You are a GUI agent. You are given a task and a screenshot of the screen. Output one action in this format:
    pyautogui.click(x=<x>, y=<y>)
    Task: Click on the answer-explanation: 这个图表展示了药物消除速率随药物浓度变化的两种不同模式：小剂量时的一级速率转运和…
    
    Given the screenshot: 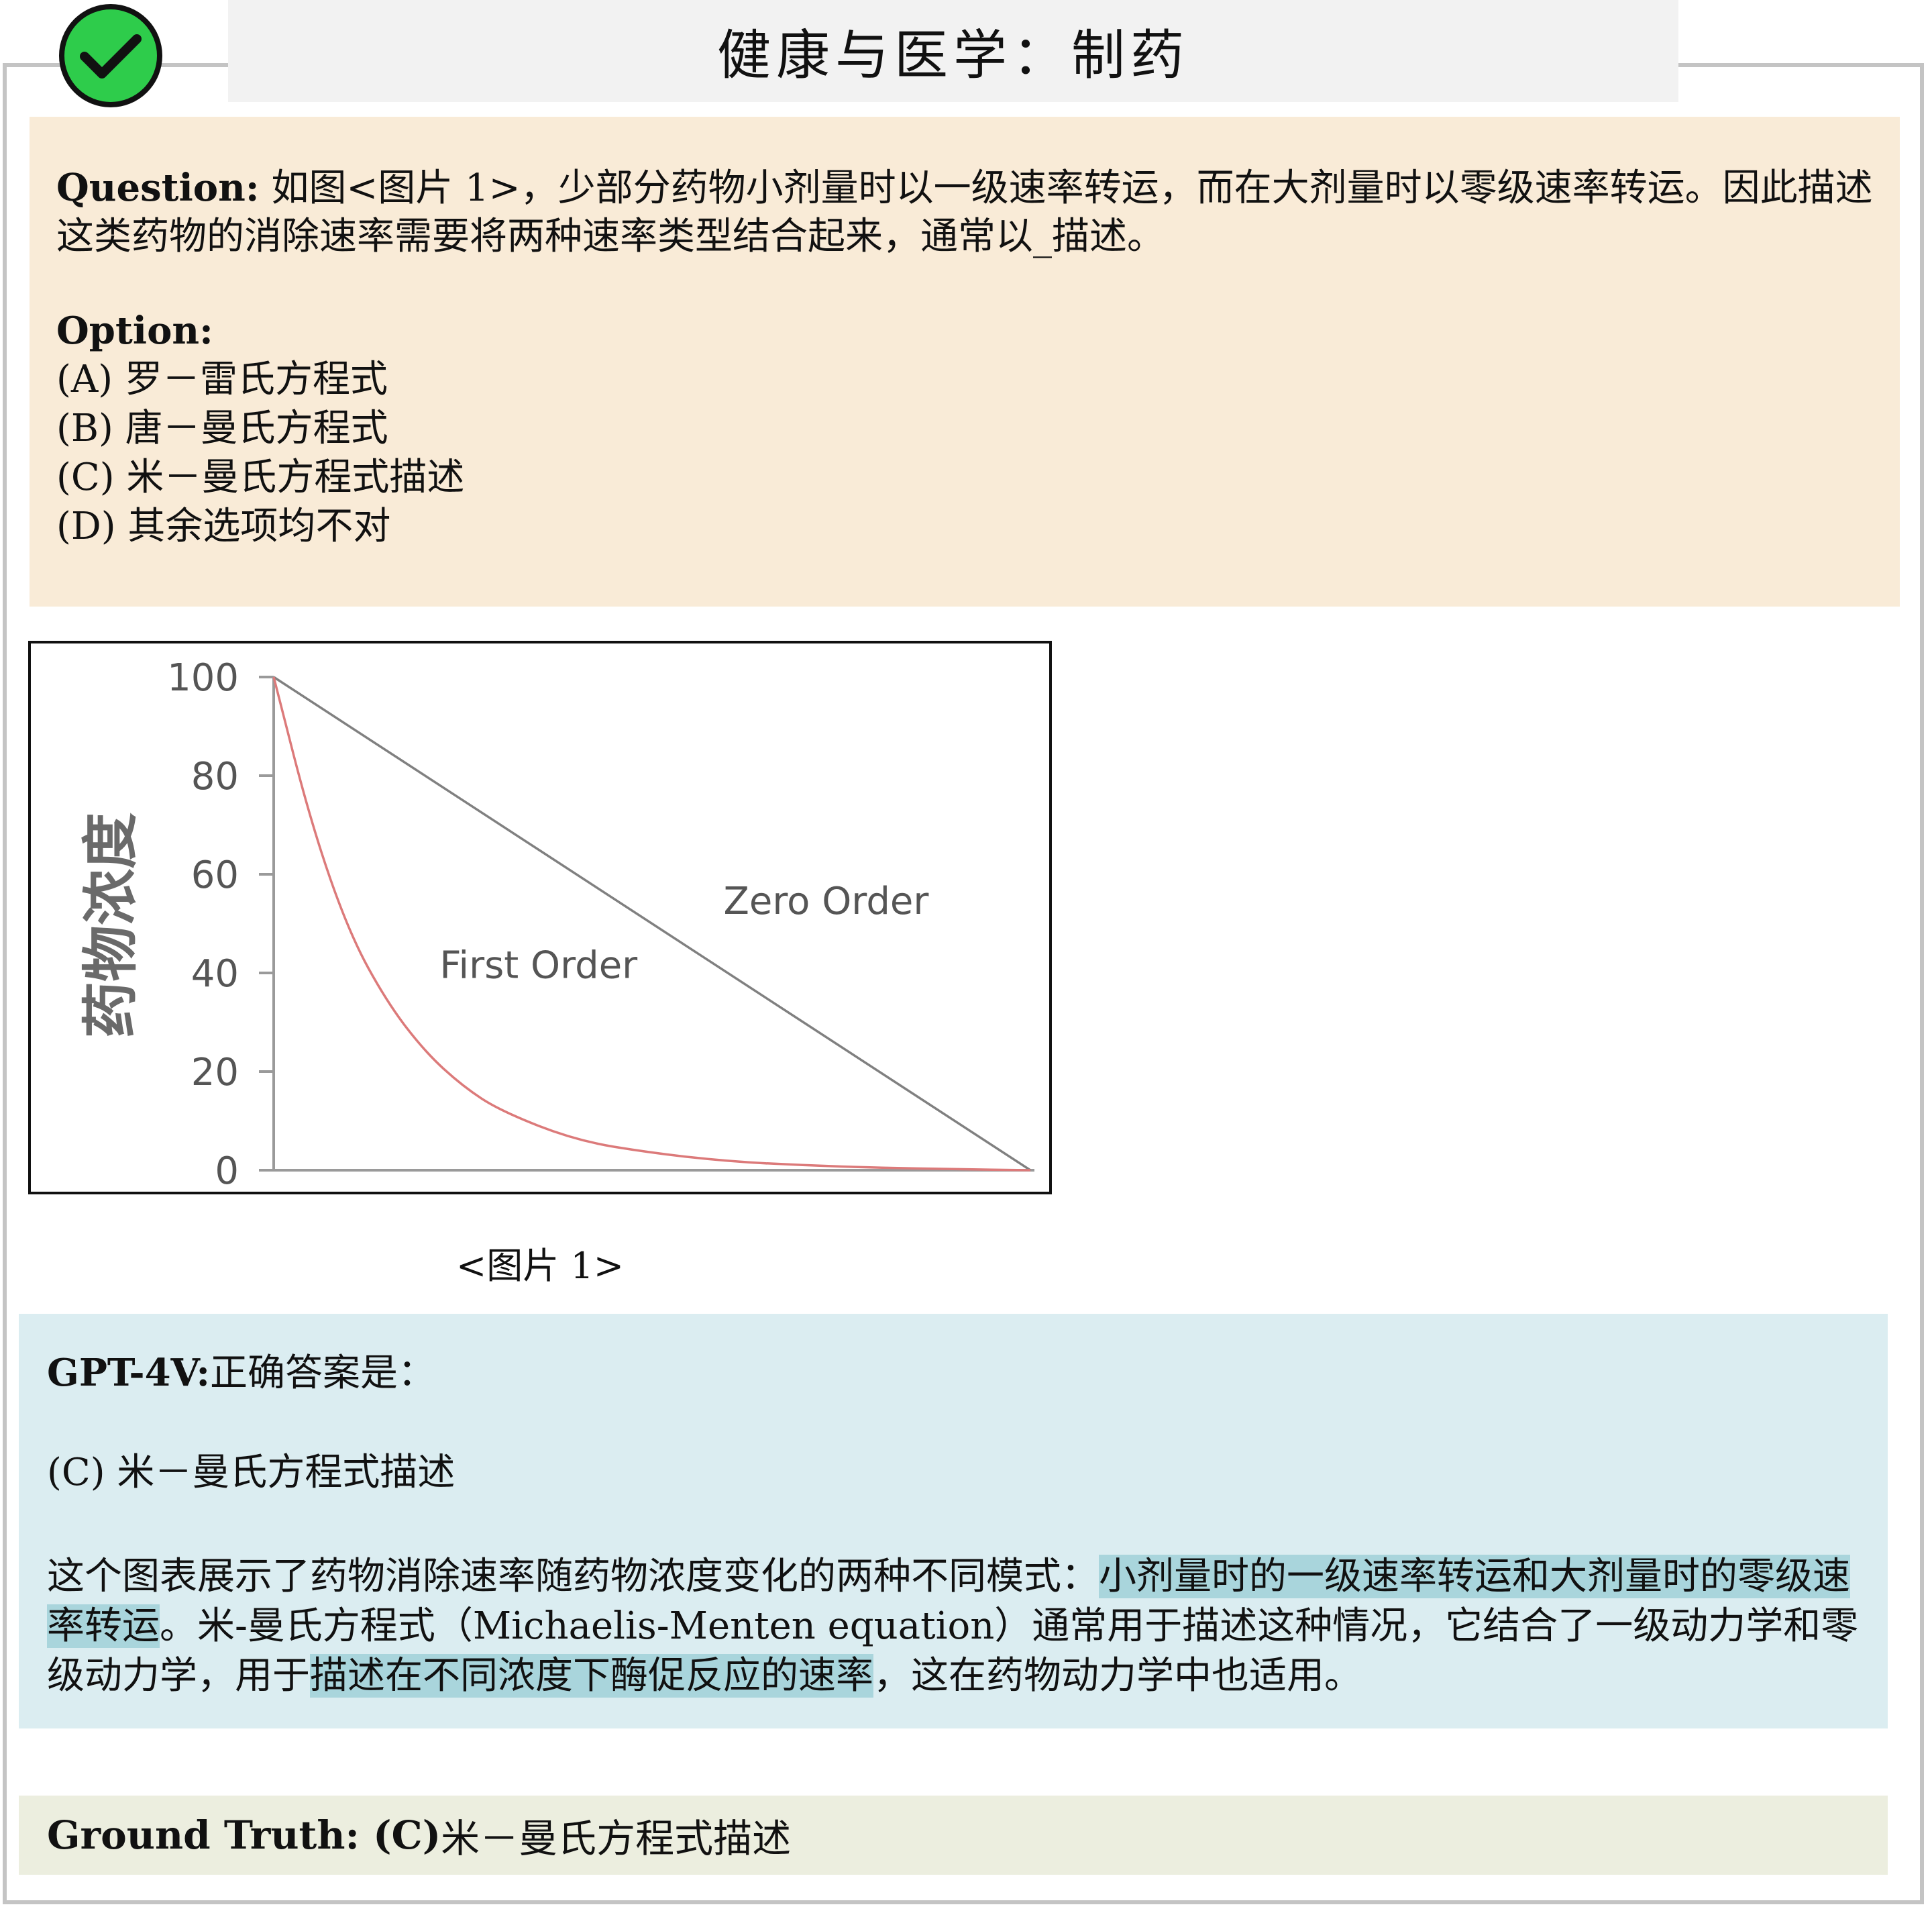 What is the action you would take?
    pyautogui.click(x=953, y=1627)
    